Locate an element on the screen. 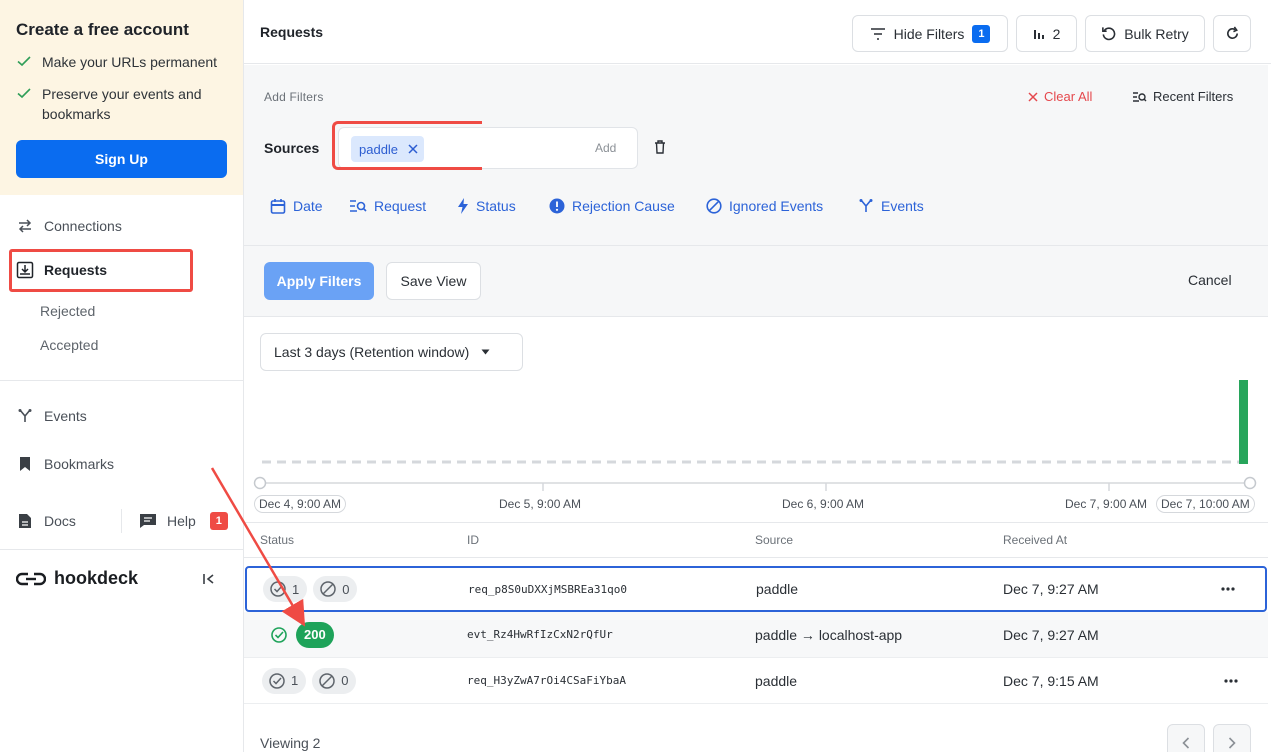  add-source-button: Add is located at coordinates (605, 148).